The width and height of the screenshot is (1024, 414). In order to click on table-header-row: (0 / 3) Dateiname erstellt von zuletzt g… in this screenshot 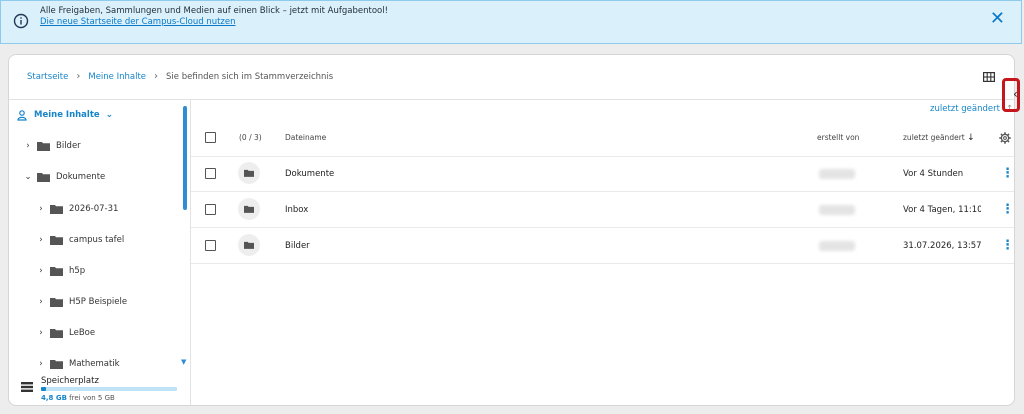, I will do `click(602, 139)`.